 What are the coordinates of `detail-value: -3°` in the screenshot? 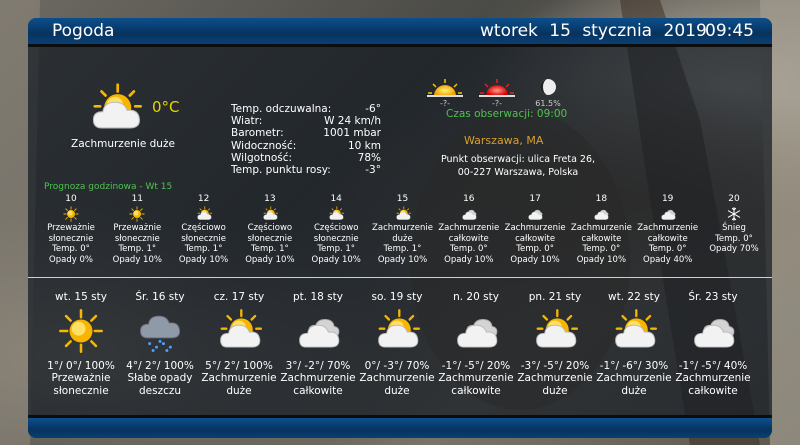 It's located at (373, 170).